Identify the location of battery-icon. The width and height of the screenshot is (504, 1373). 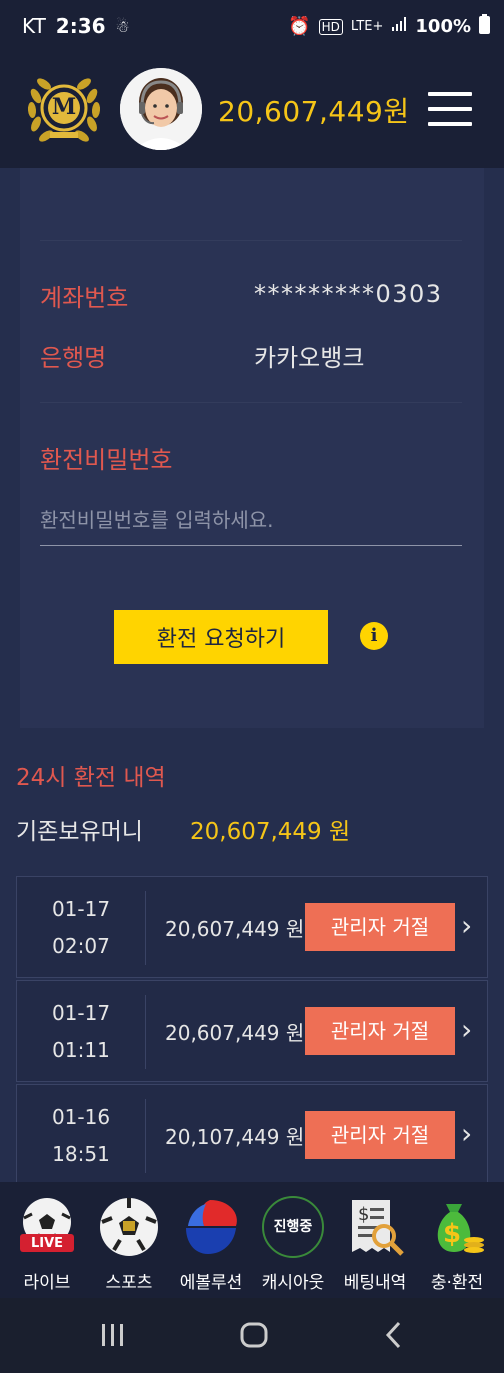
(484, 26).